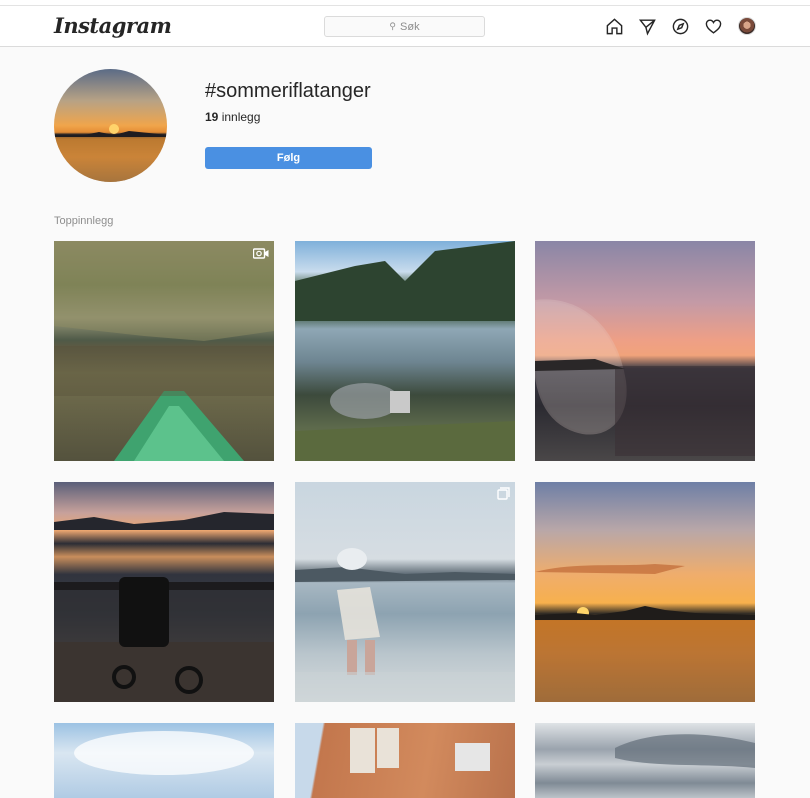 This screenshot has width=810, height=798. I want to click on post-tile-kayak, so click(164, 351).